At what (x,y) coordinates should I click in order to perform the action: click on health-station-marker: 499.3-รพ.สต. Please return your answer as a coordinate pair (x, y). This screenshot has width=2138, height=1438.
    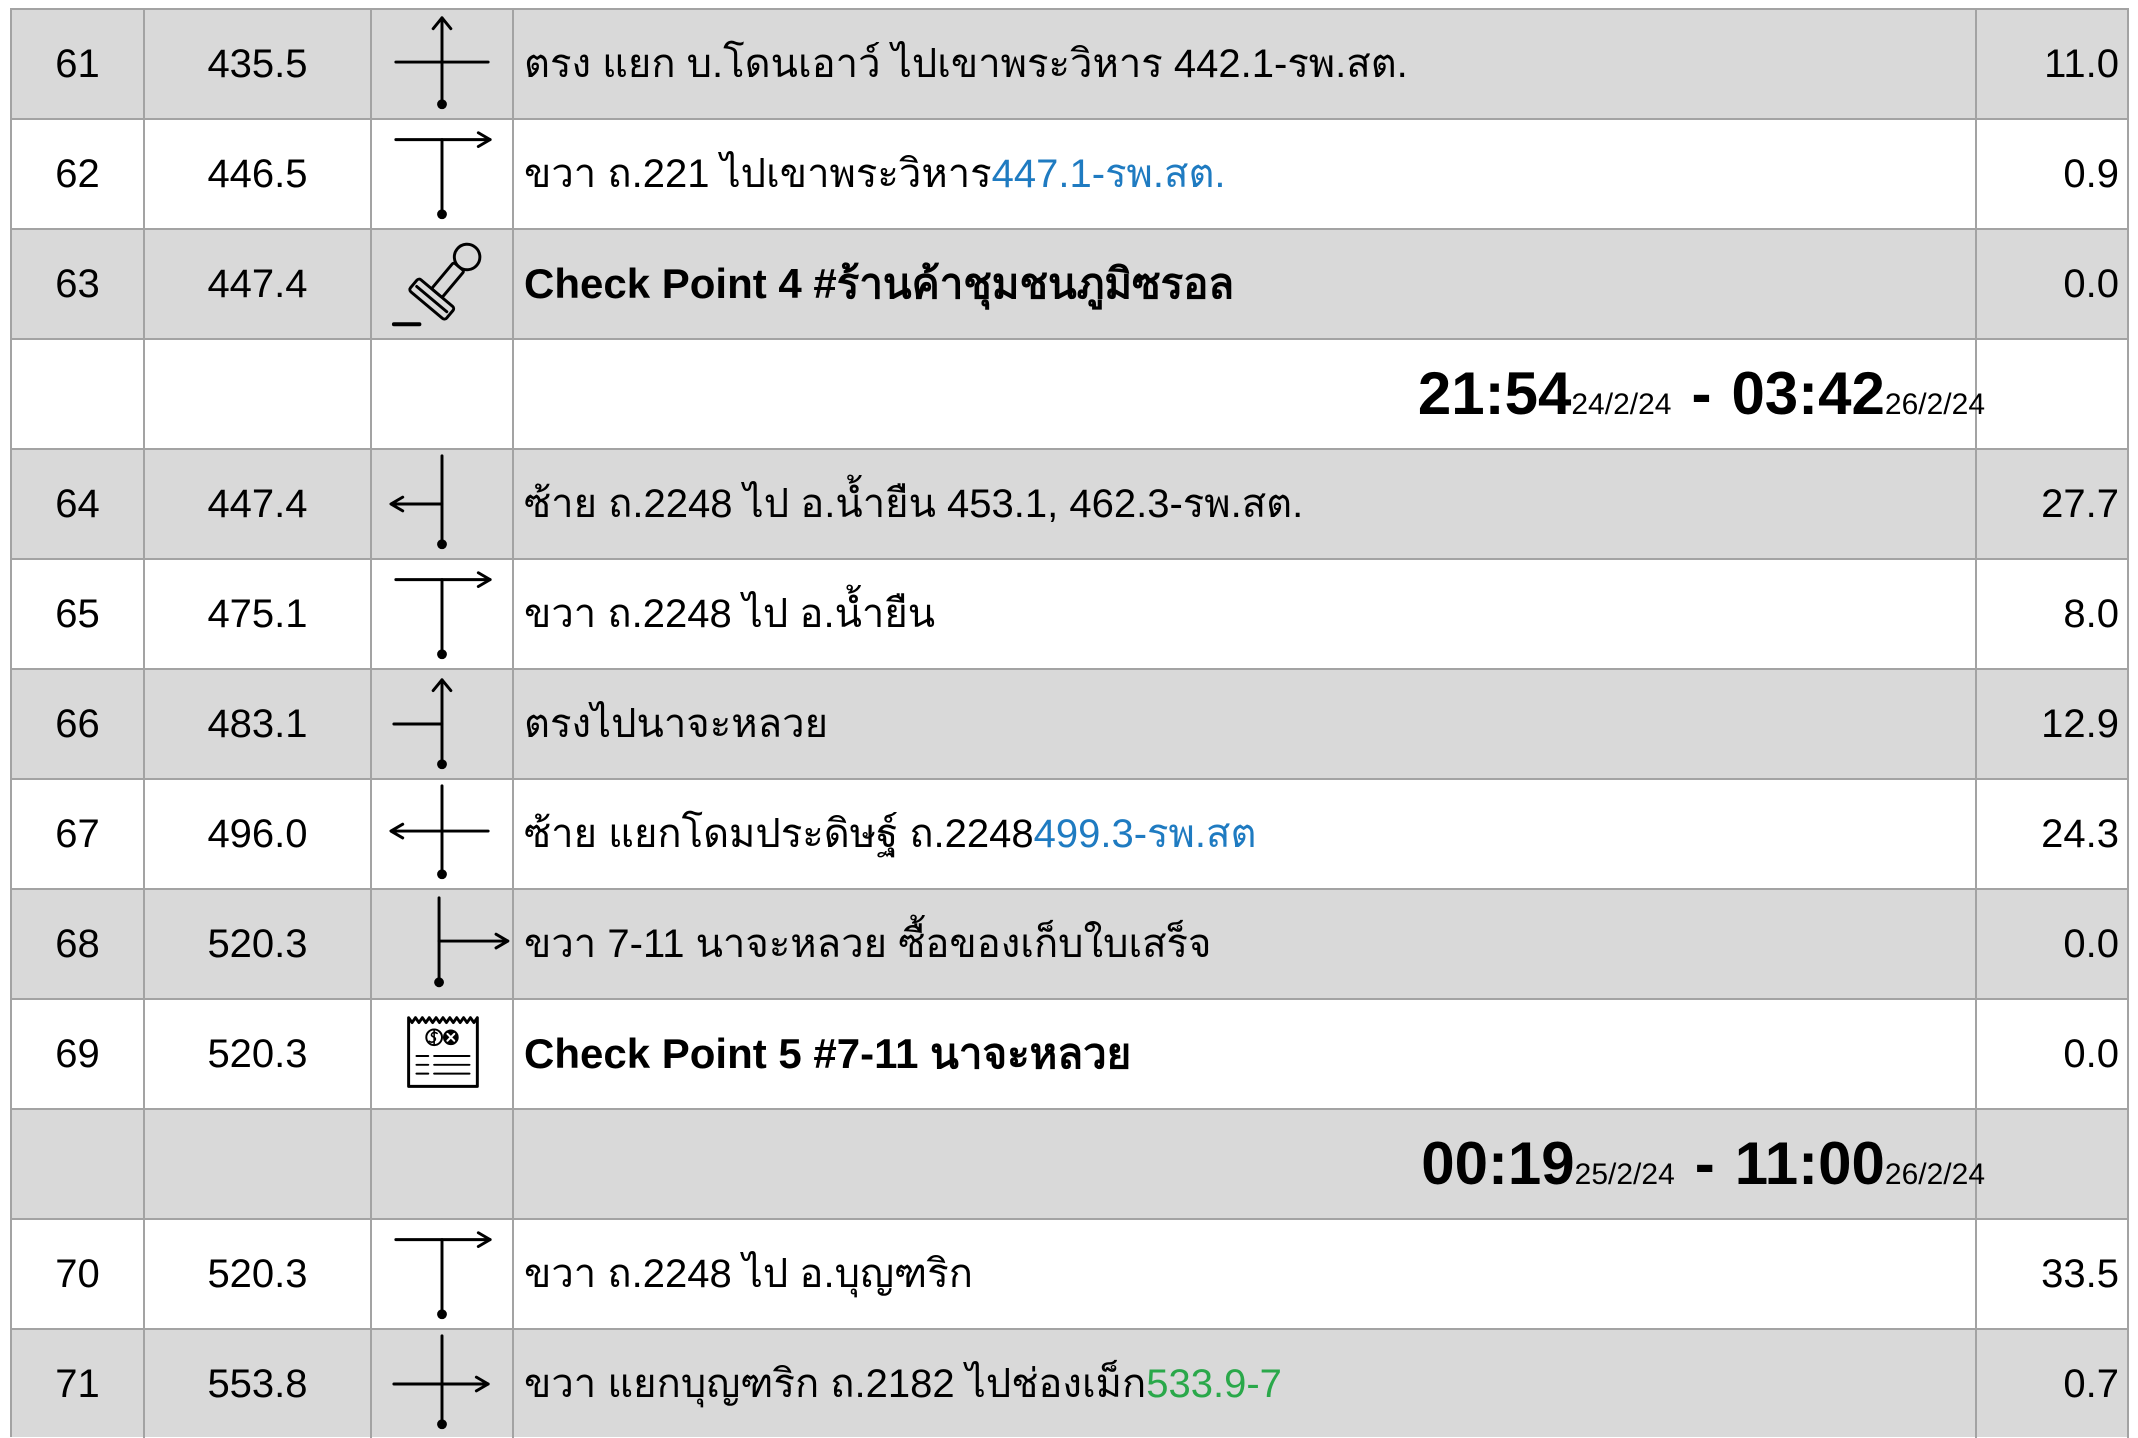
    Looking at the image, I should click on (1145, 834).